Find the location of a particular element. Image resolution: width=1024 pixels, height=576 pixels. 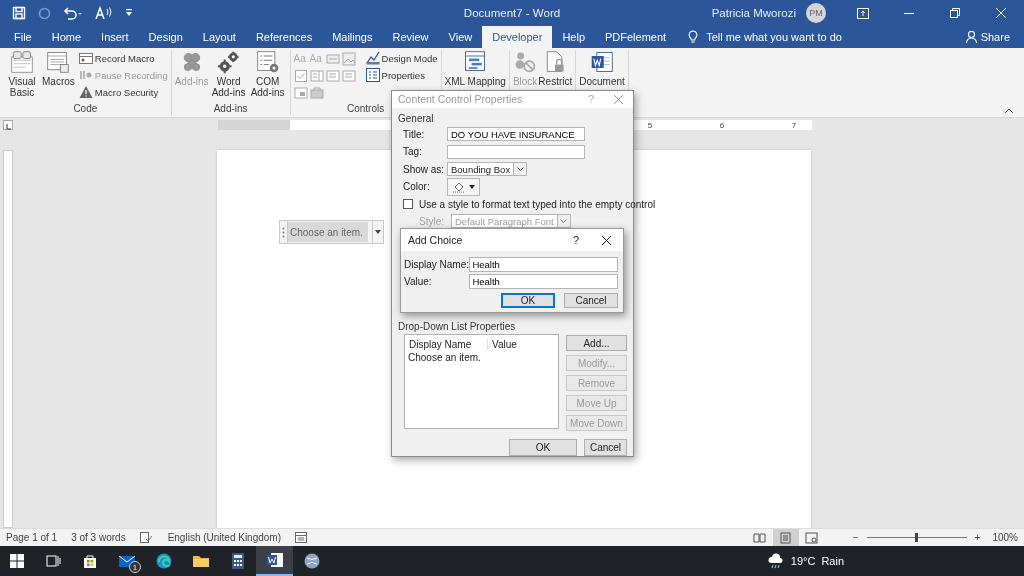

dialog-button: Cancel is located at coordinates (591, 300).